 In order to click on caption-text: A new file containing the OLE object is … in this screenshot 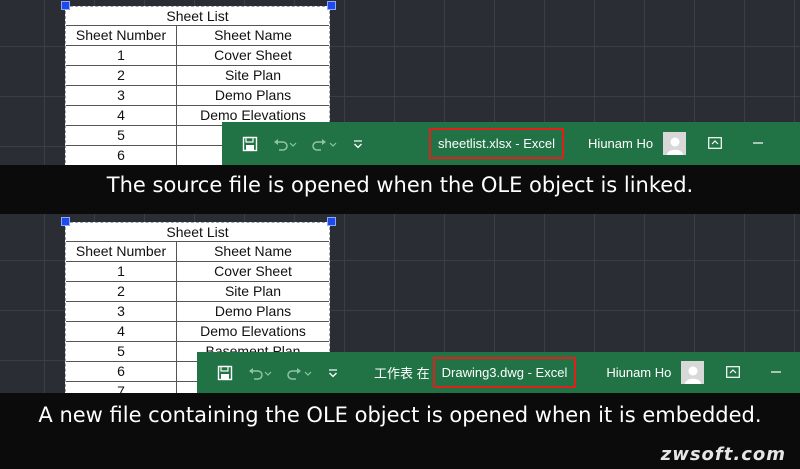, I will do `click(400, 415)`.